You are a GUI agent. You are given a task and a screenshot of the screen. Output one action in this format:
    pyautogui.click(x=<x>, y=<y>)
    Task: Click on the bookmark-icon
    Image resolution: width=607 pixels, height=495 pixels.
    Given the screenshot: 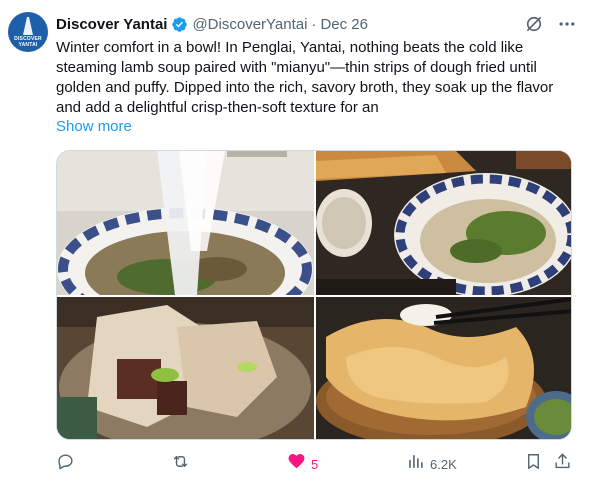 What is the action you would take?
    pyautogui.click(x=533, y=464)
    